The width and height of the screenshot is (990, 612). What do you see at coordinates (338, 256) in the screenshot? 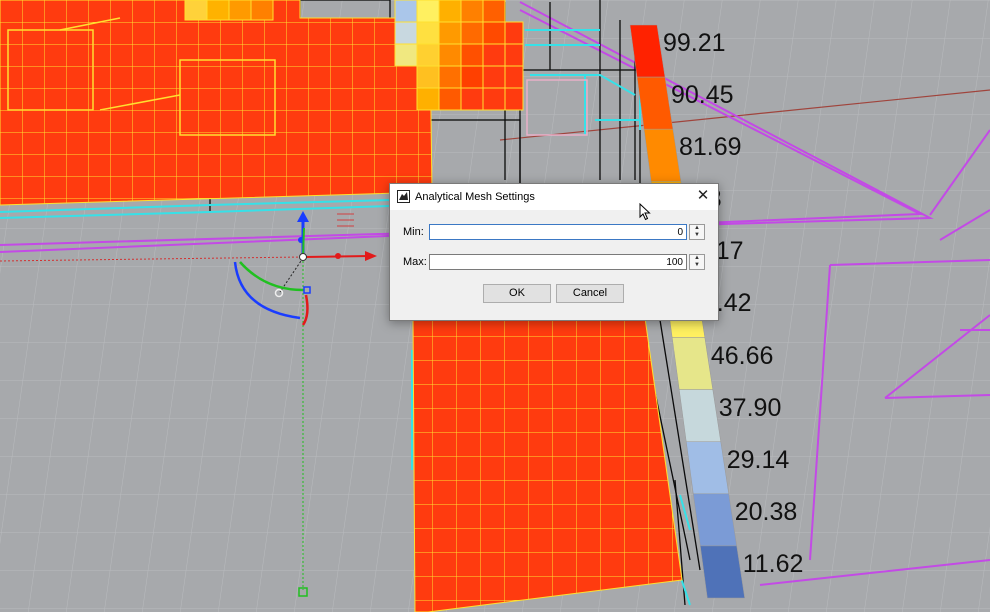
I see `gizmo-x-handle` at bounding box center [338, 256].